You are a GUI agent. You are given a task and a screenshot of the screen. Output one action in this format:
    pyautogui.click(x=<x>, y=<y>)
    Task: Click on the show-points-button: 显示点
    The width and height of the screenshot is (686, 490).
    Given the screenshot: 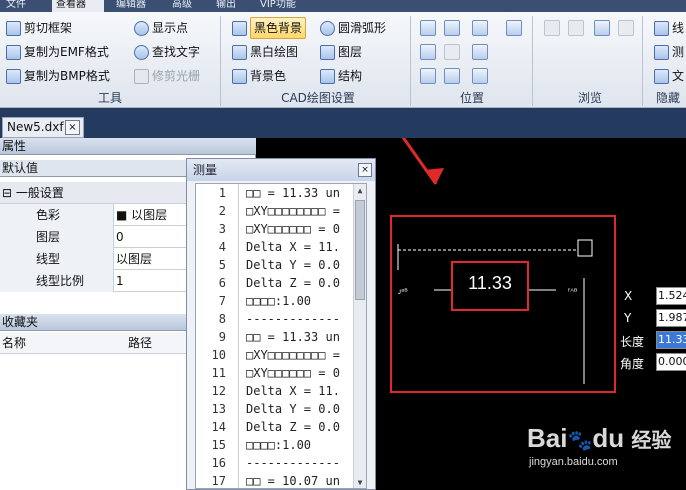 What is the action you would take?
    pyautogui.click(x=161, y=28)
    